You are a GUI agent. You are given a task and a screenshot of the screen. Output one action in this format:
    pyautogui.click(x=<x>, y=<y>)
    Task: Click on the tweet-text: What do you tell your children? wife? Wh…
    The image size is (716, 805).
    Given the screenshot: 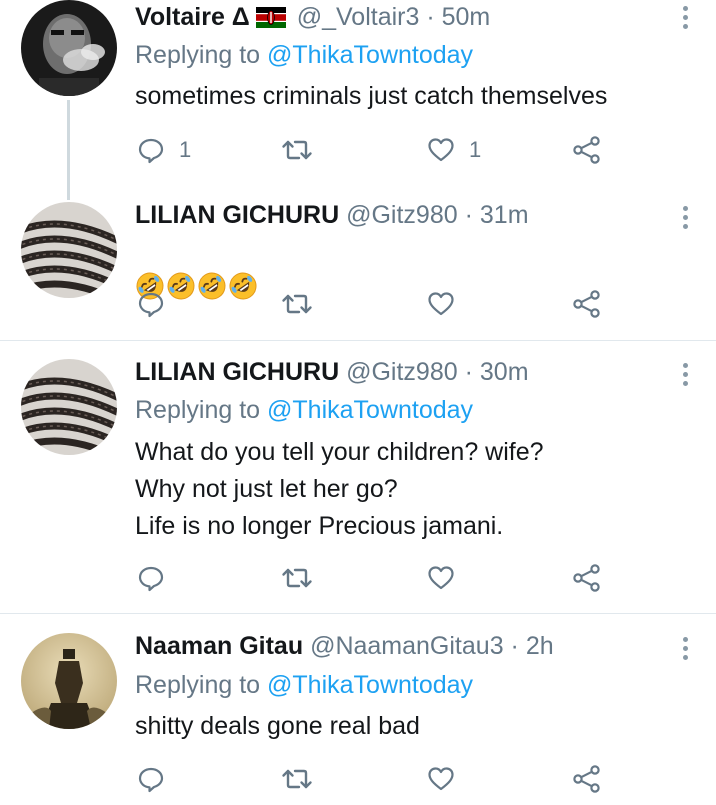 What is the action you would take?
    pyautogui.click(x=339, y=489)
    